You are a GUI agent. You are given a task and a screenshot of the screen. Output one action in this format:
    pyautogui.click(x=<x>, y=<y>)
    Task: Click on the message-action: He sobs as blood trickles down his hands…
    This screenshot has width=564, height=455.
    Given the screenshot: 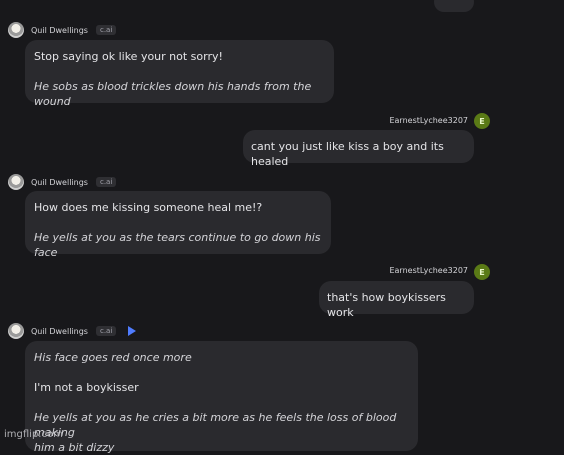 What is the action you would take?
    pyautogui.click(x=173, y=94)
    